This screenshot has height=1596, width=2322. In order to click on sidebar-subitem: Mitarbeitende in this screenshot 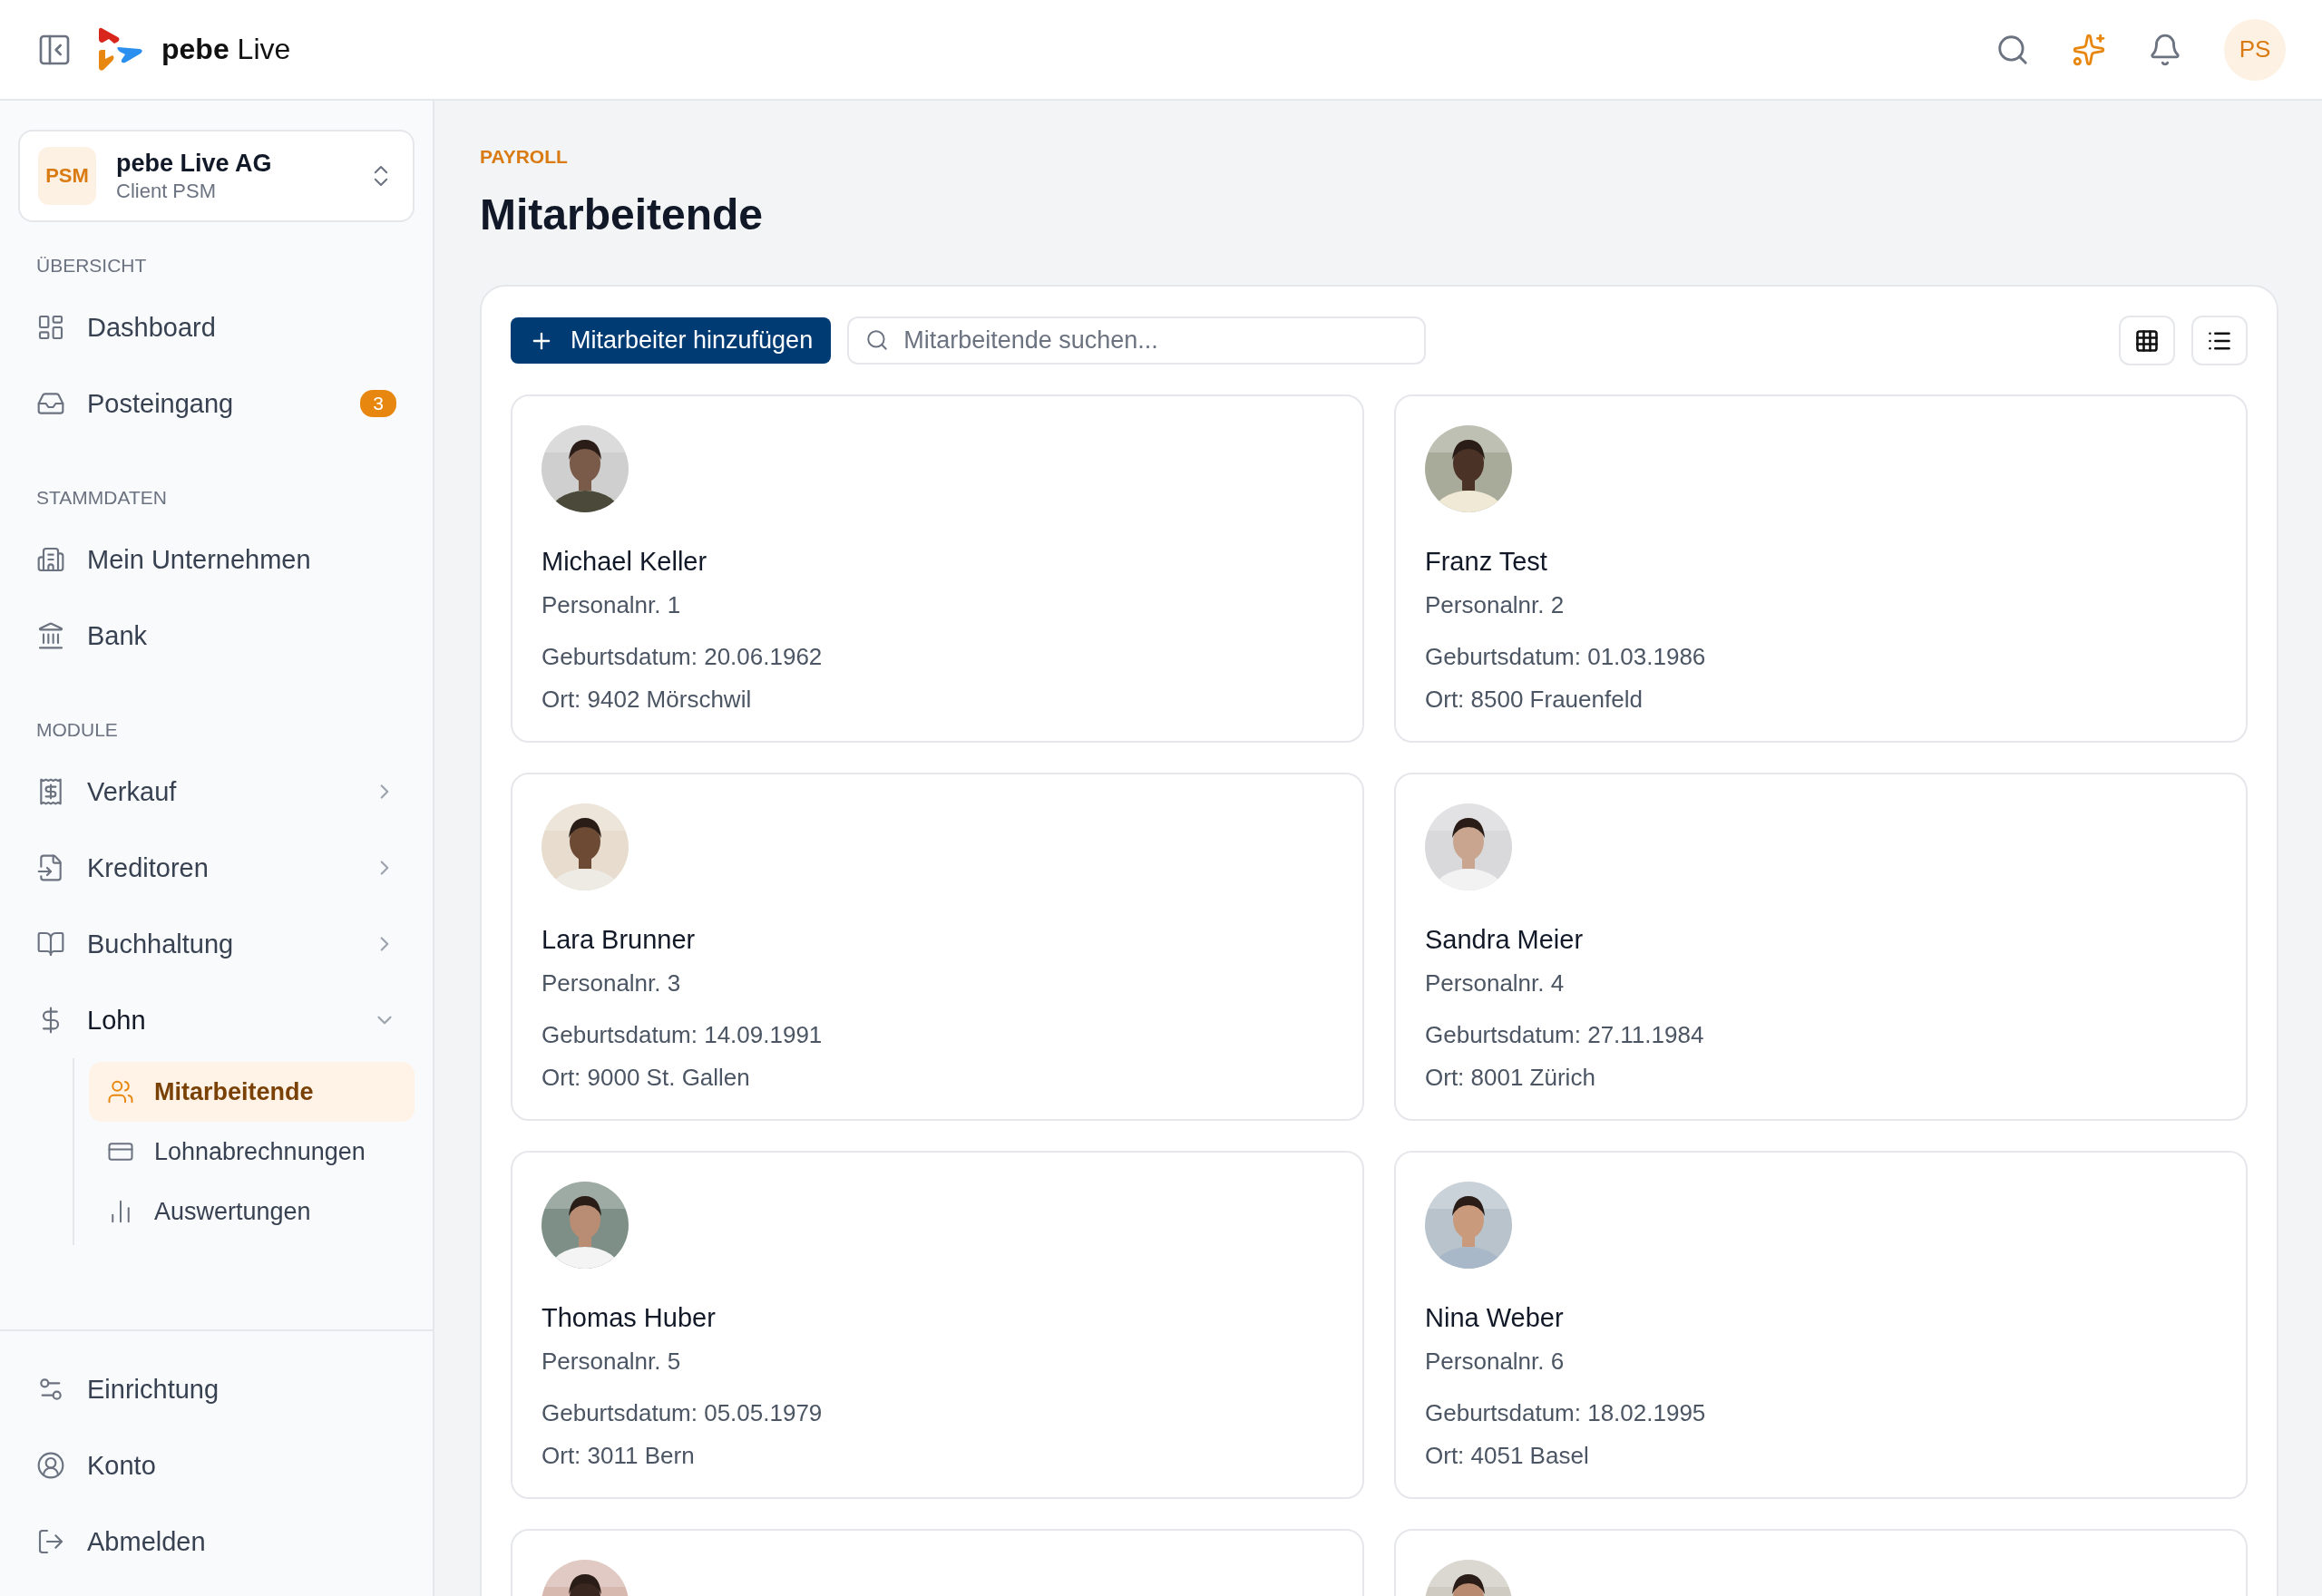, I will do `click(252, 1092)`.